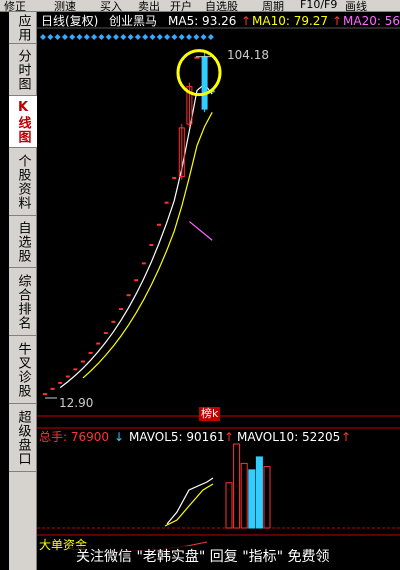 The image size is (400, 570). I want to click on chart-badge: 榜k, so click(210, 414).